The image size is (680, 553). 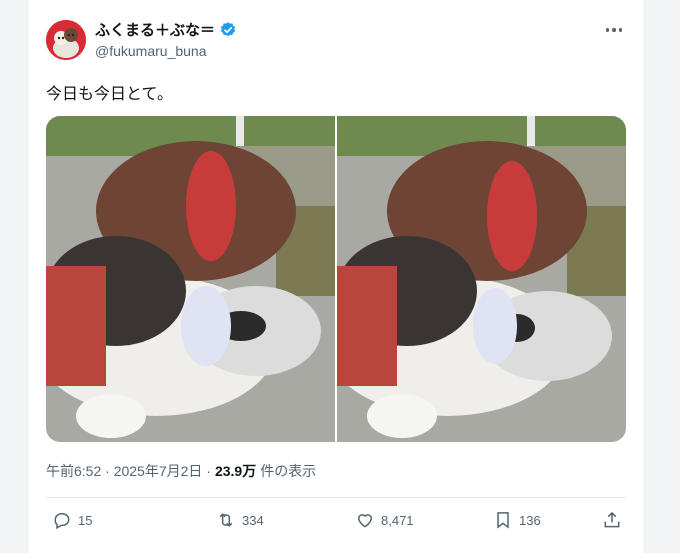 I want to click on like-icon, so click(x=365, y=521).